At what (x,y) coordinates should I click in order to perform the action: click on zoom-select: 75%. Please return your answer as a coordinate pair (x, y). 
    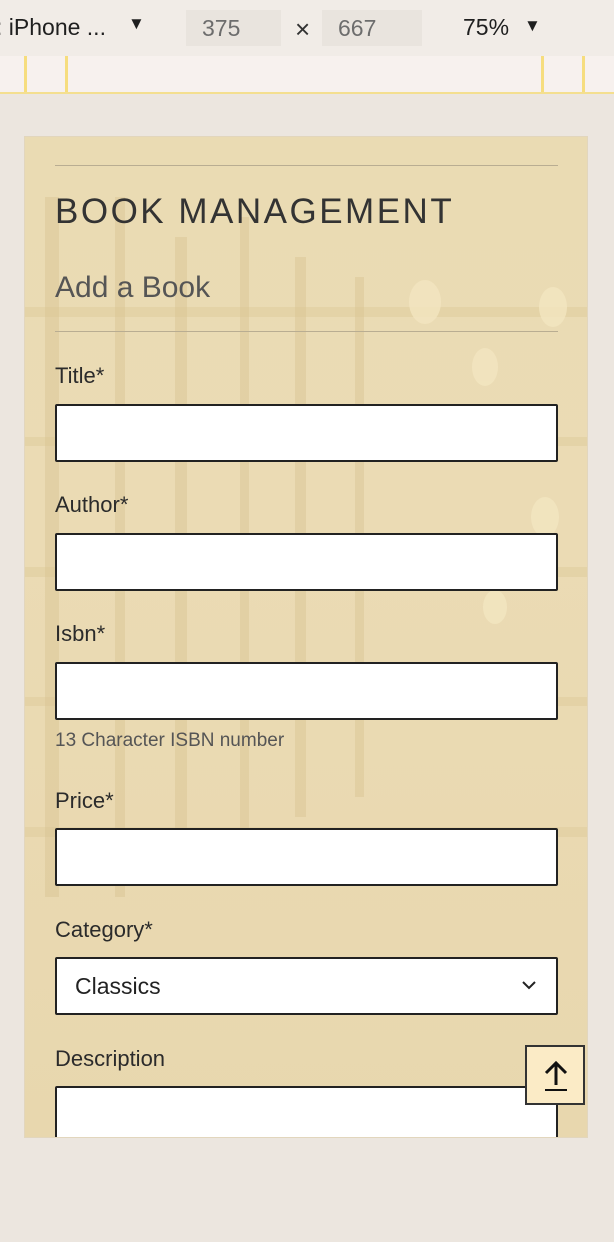
    Looking at the image, I should click on (486, 27).